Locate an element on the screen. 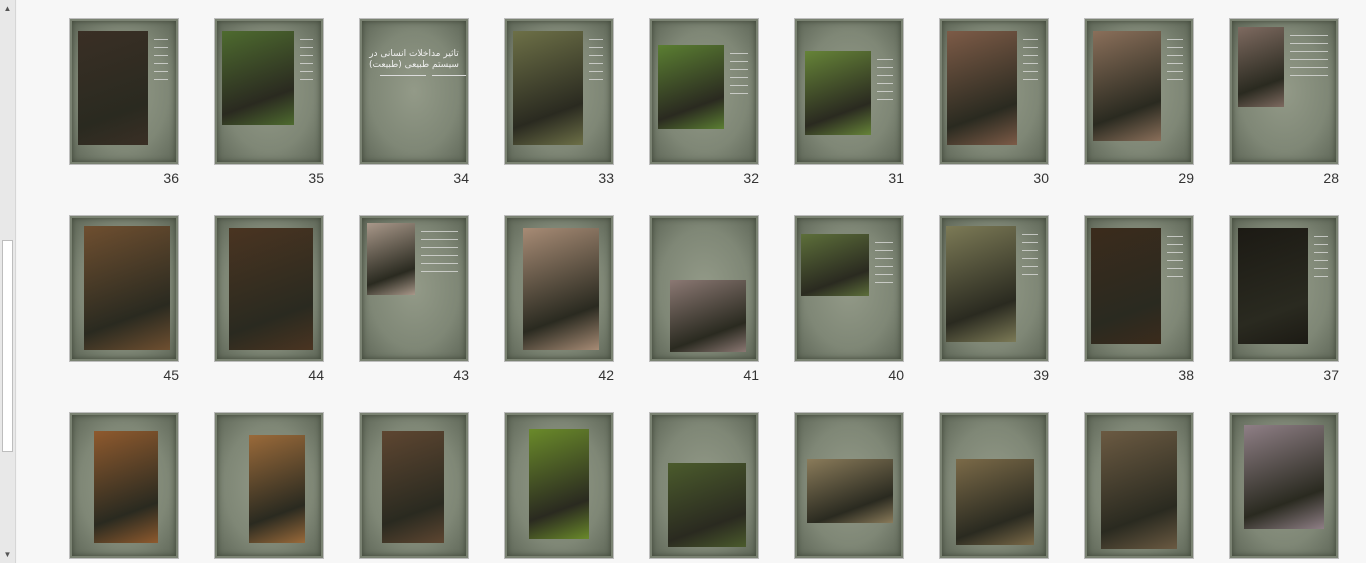 This screenshot has height=563, width=1366. scroll-thumb is located at coordinates (7, 346).